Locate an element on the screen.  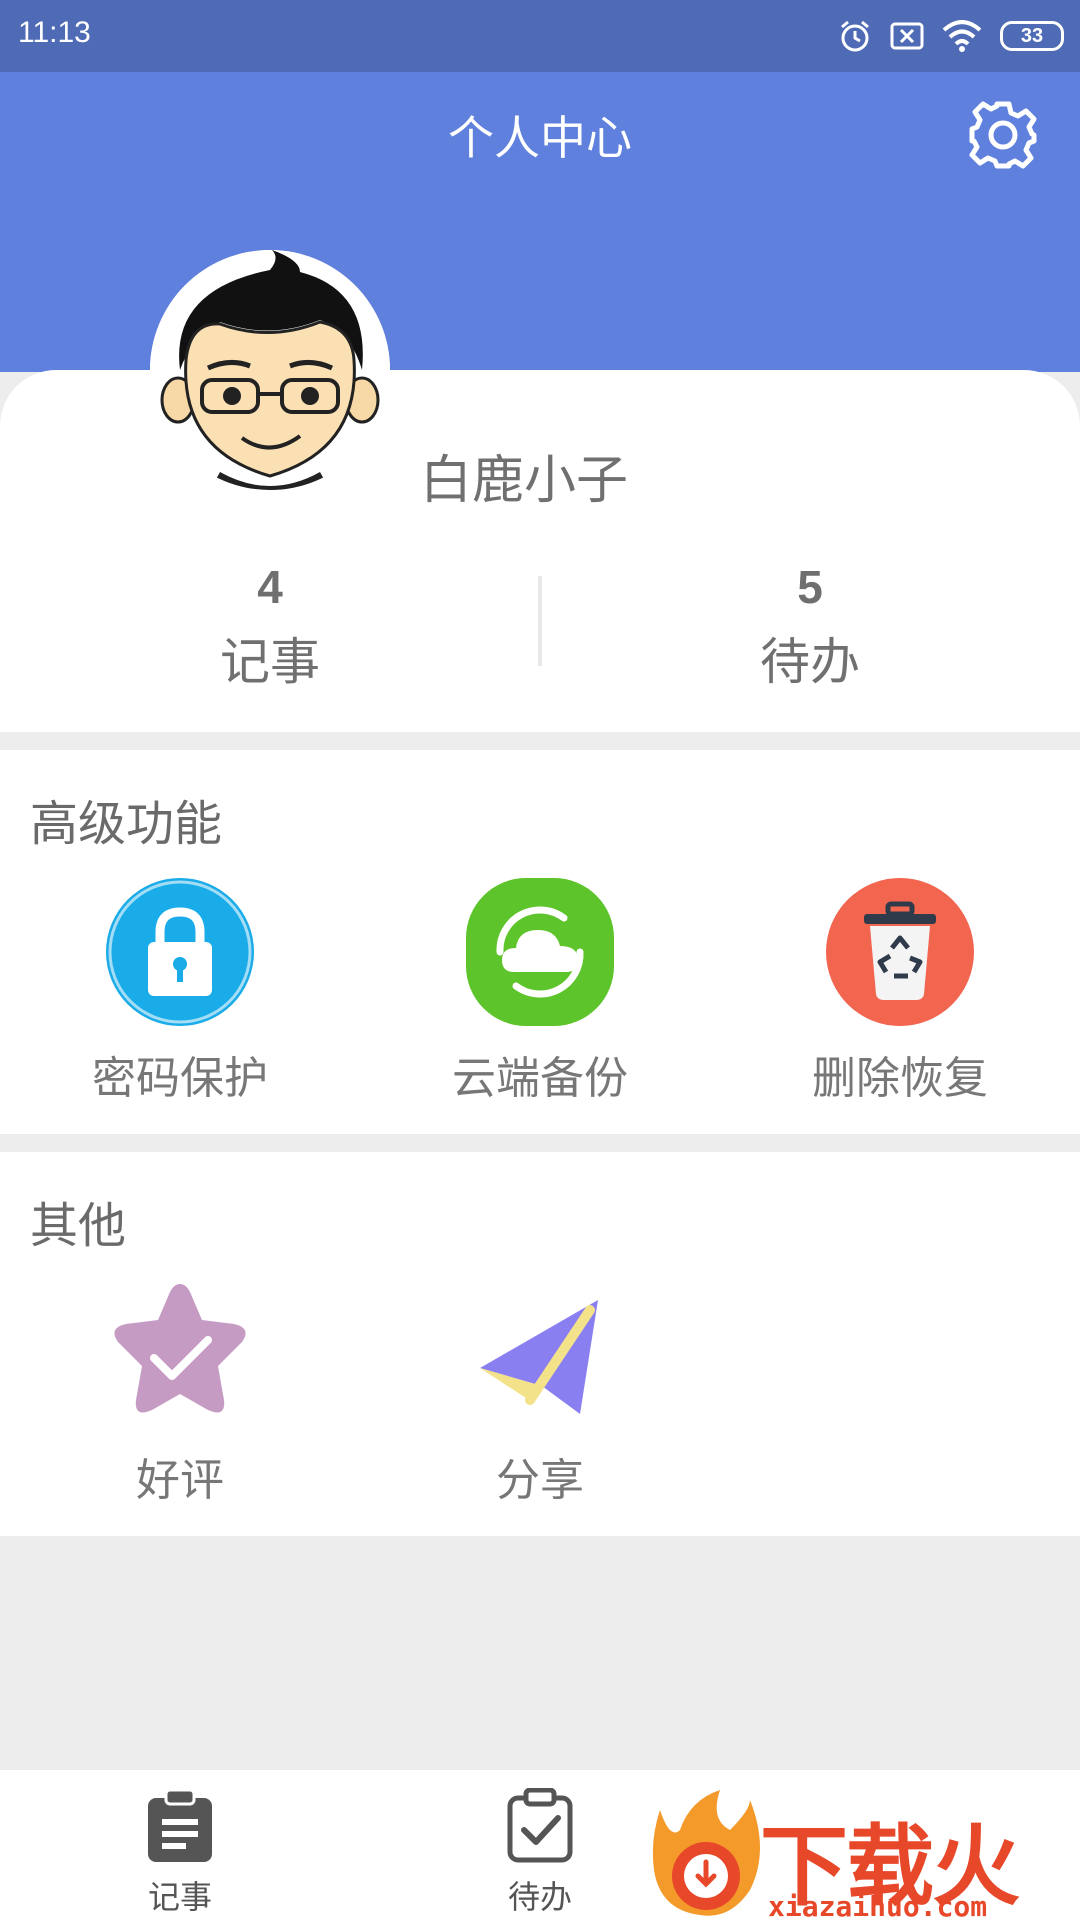
gear-icon is located at coordinates (1003, 135).